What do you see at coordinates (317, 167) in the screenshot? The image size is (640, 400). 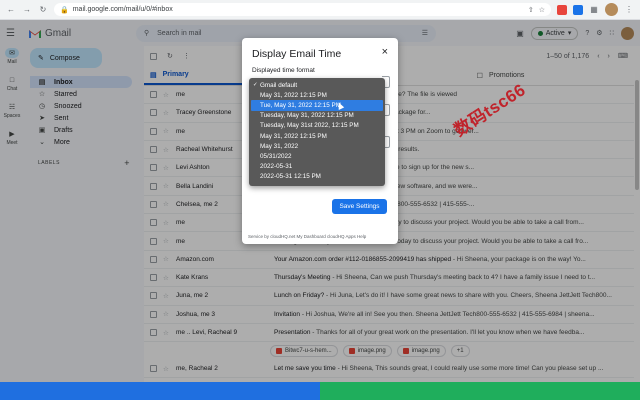 I see `dropdown-option: 2022-05-31` at bounding box center [317, 167].